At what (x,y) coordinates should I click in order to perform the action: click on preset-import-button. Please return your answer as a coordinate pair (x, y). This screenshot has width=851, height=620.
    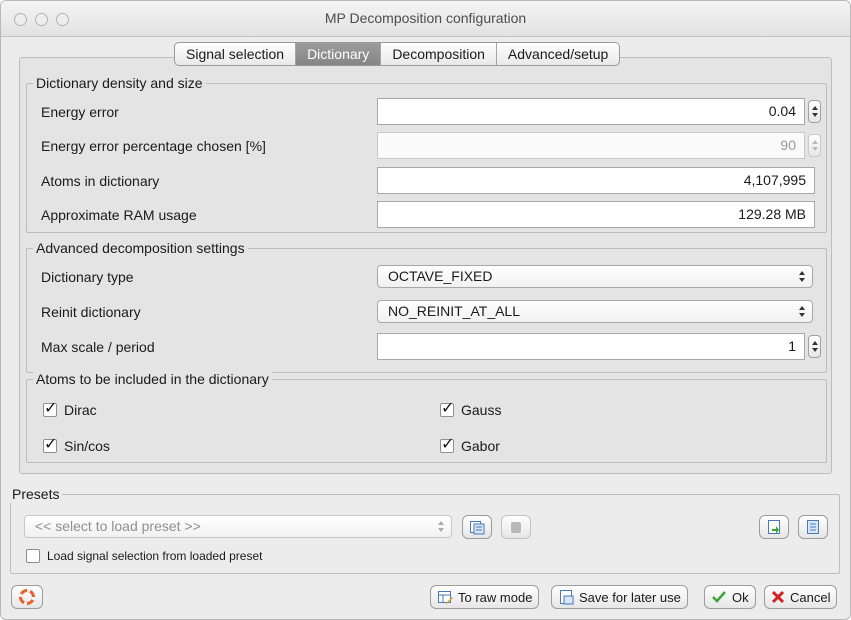
    Looking at the image, I should click on (774, 527).